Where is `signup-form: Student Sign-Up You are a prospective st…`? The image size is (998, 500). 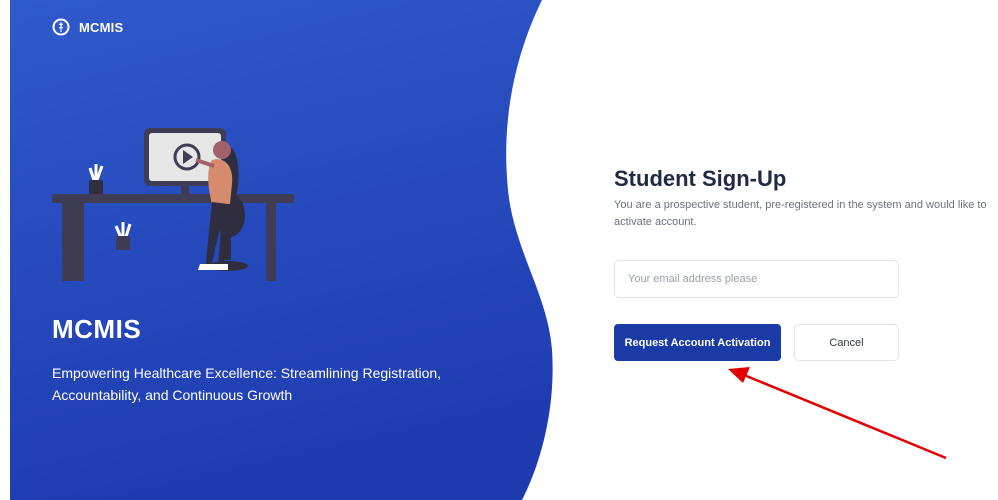
signup-form: Student Sign-Up You are a prospective st… is located at coordinates (806, 198).